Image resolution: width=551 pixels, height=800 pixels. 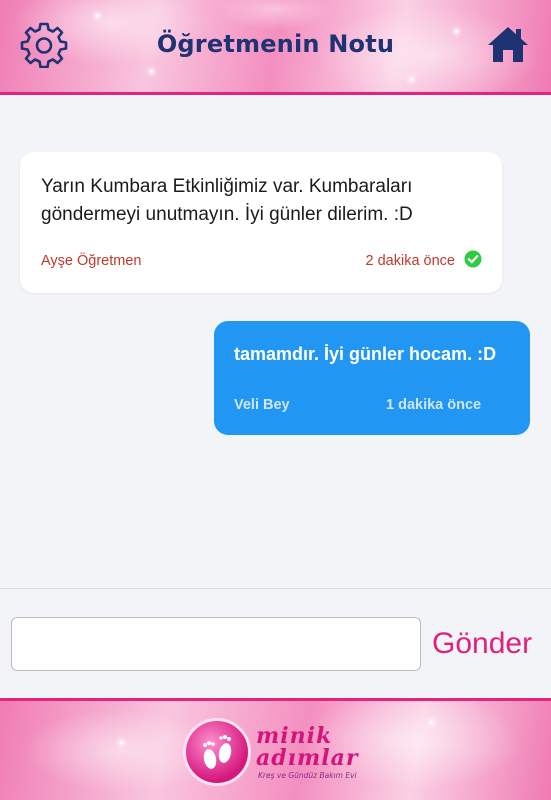 I want to click on message-sender: Ayşe Öğretmen, so click(x=91, y=261).